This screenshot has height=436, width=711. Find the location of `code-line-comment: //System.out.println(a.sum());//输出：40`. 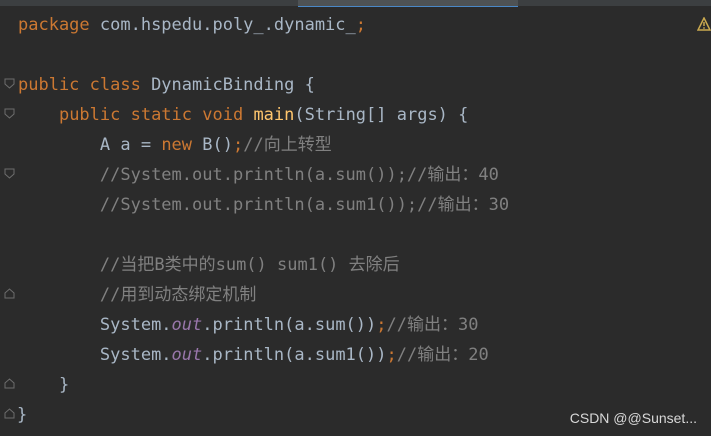

code-line-comment: //System.out.println(a.sum());//输出：40 is located at coordinates (258, 175).